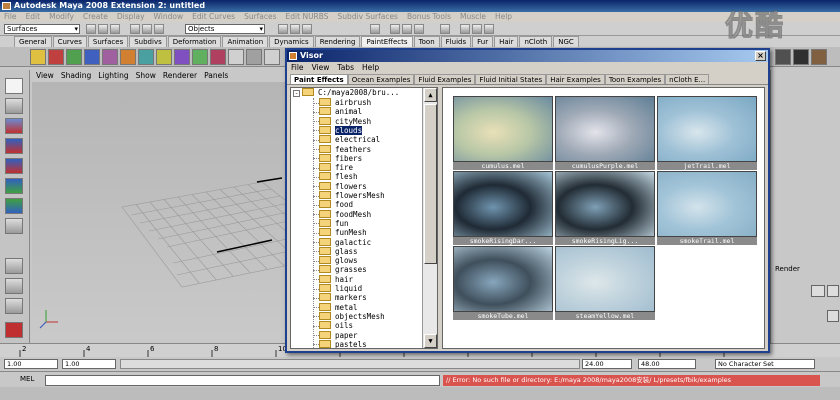 Image resolution: width=840 pixels, height=400 pixels. I want to click on shelf-tab: Deformation, so click(194, 41).